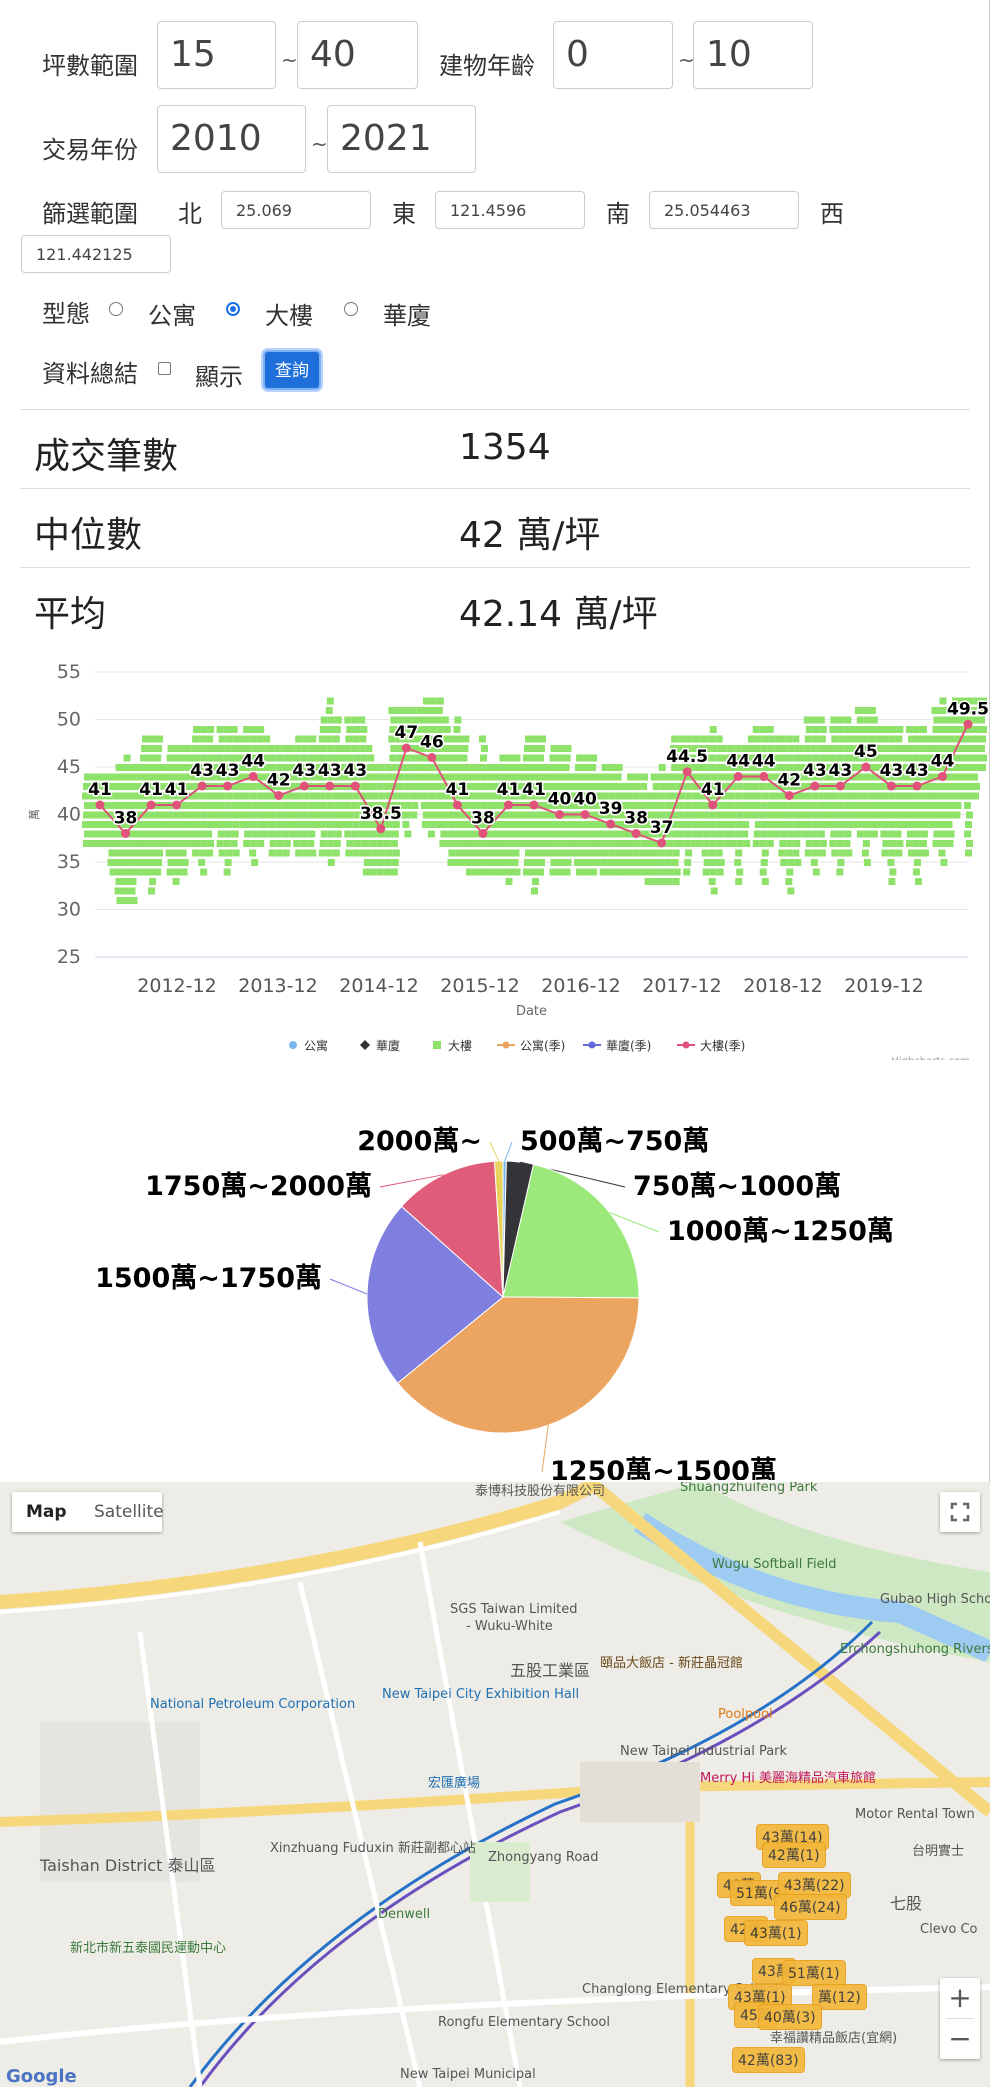 The image size is (1005, 2087). What do you see at coordinates (960, 2039) in the screenshot?
I see `zoom-out-button: −` at bounding box center [960, 2039].